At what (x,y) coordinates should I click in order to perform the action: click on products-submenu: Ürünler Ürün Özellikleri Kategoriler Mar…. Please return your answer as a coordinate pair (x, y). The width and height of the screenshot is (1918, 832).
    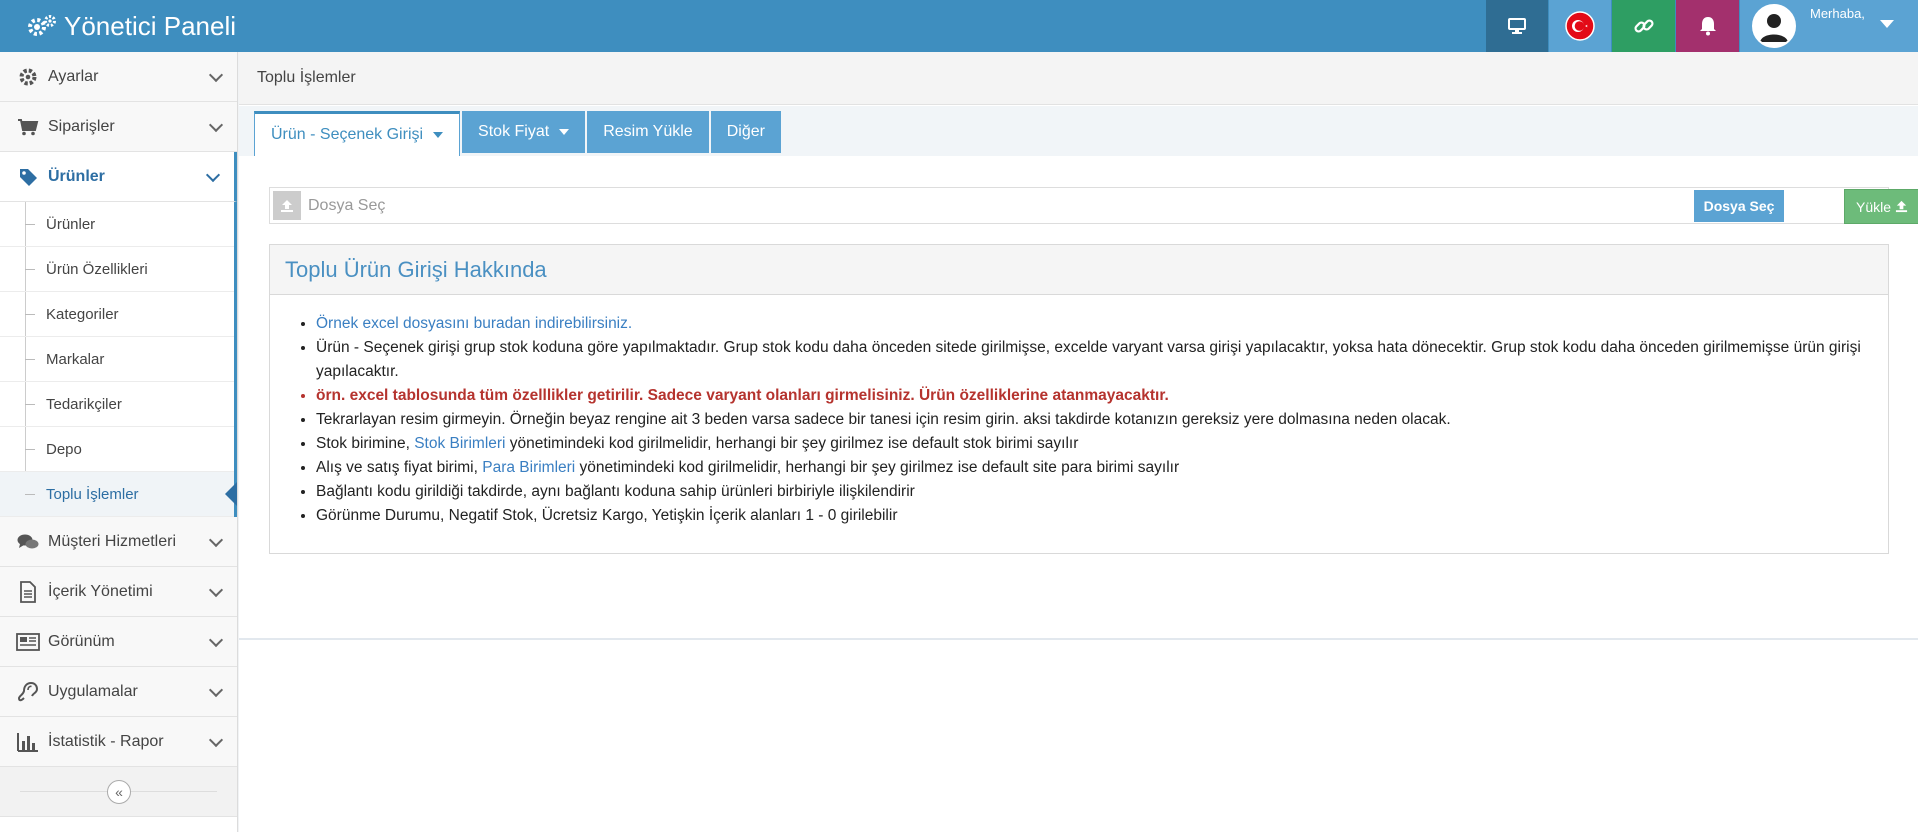
    Looking at the image, I should click on (118, 359).